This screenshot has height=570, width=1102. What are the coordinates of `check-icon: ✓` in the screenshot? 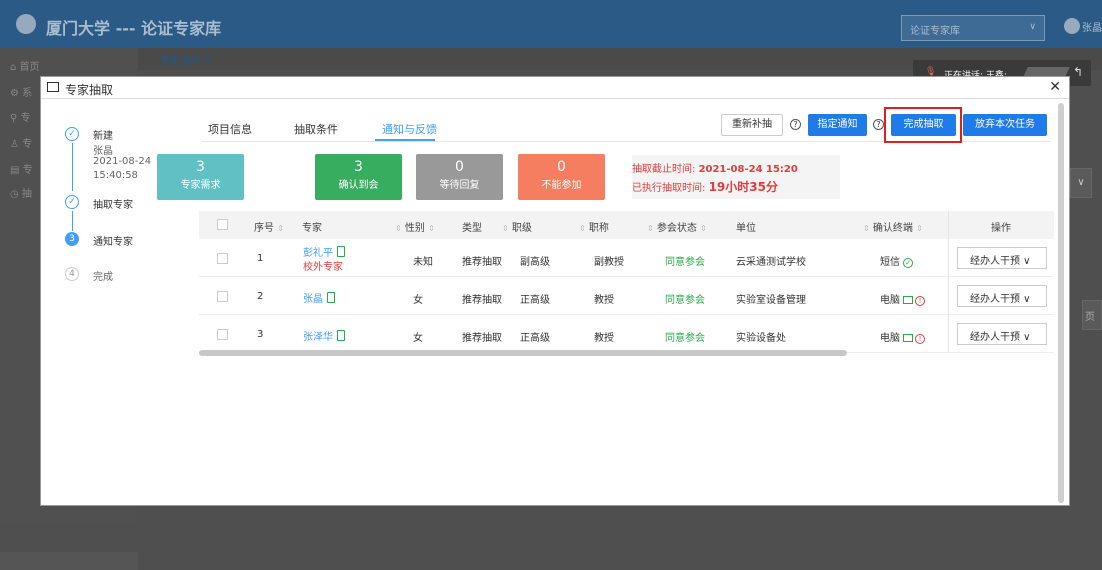 It's located at (72, 134).